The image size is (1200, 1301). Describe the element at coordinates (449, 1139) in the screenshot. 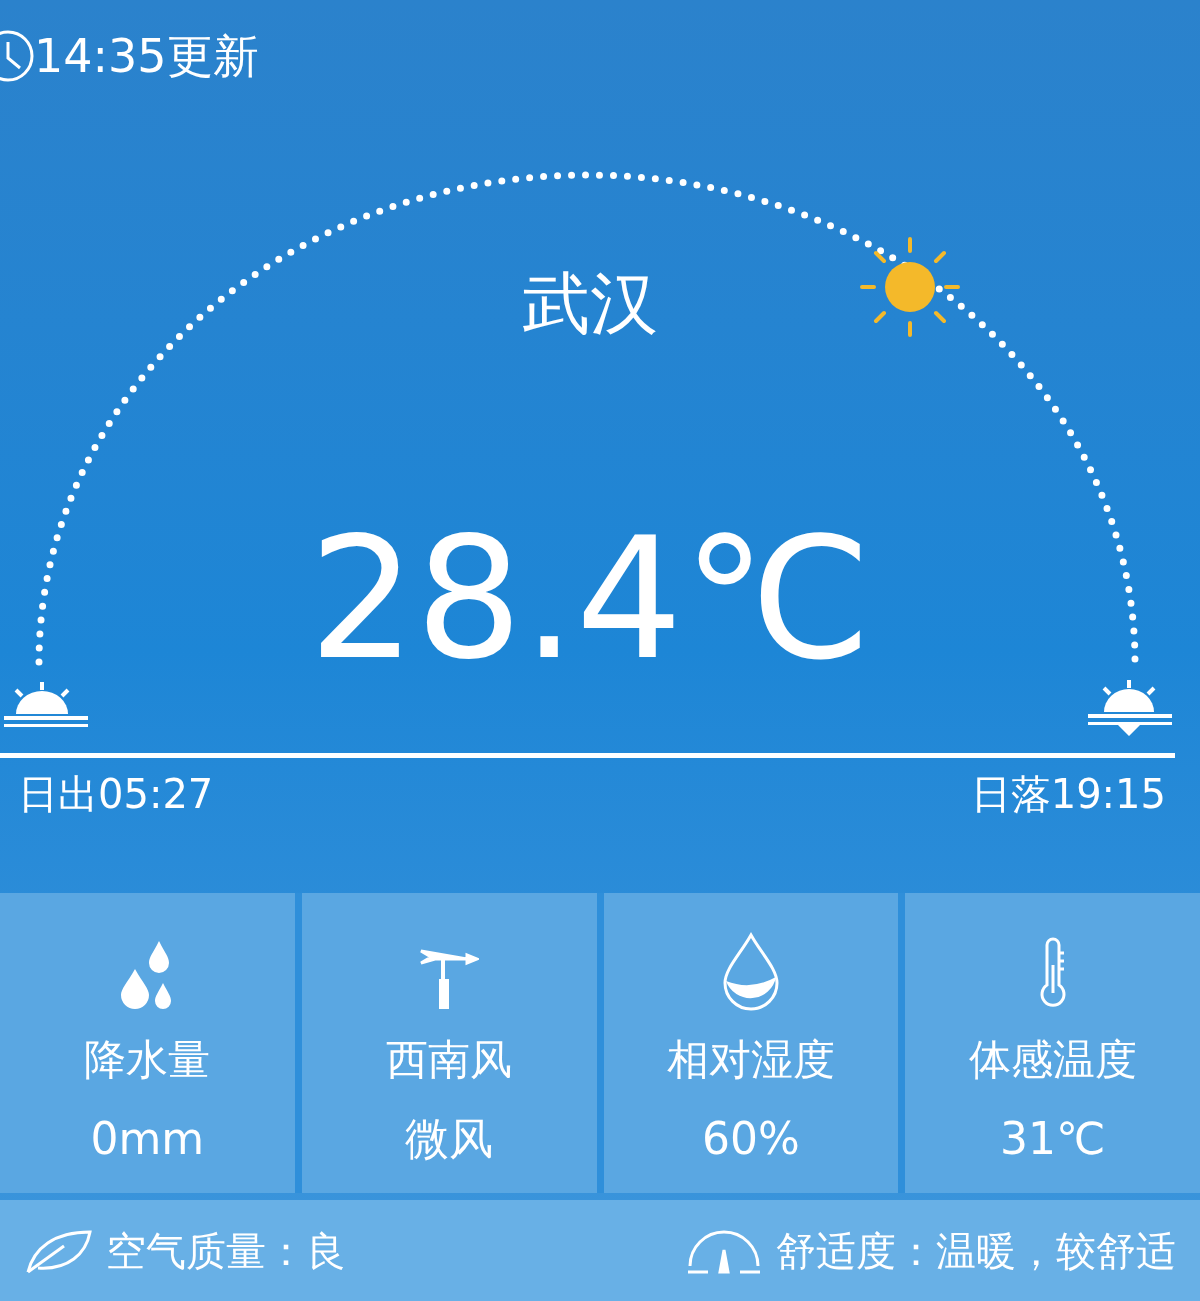

I see `tile-value: 微风` at that location.